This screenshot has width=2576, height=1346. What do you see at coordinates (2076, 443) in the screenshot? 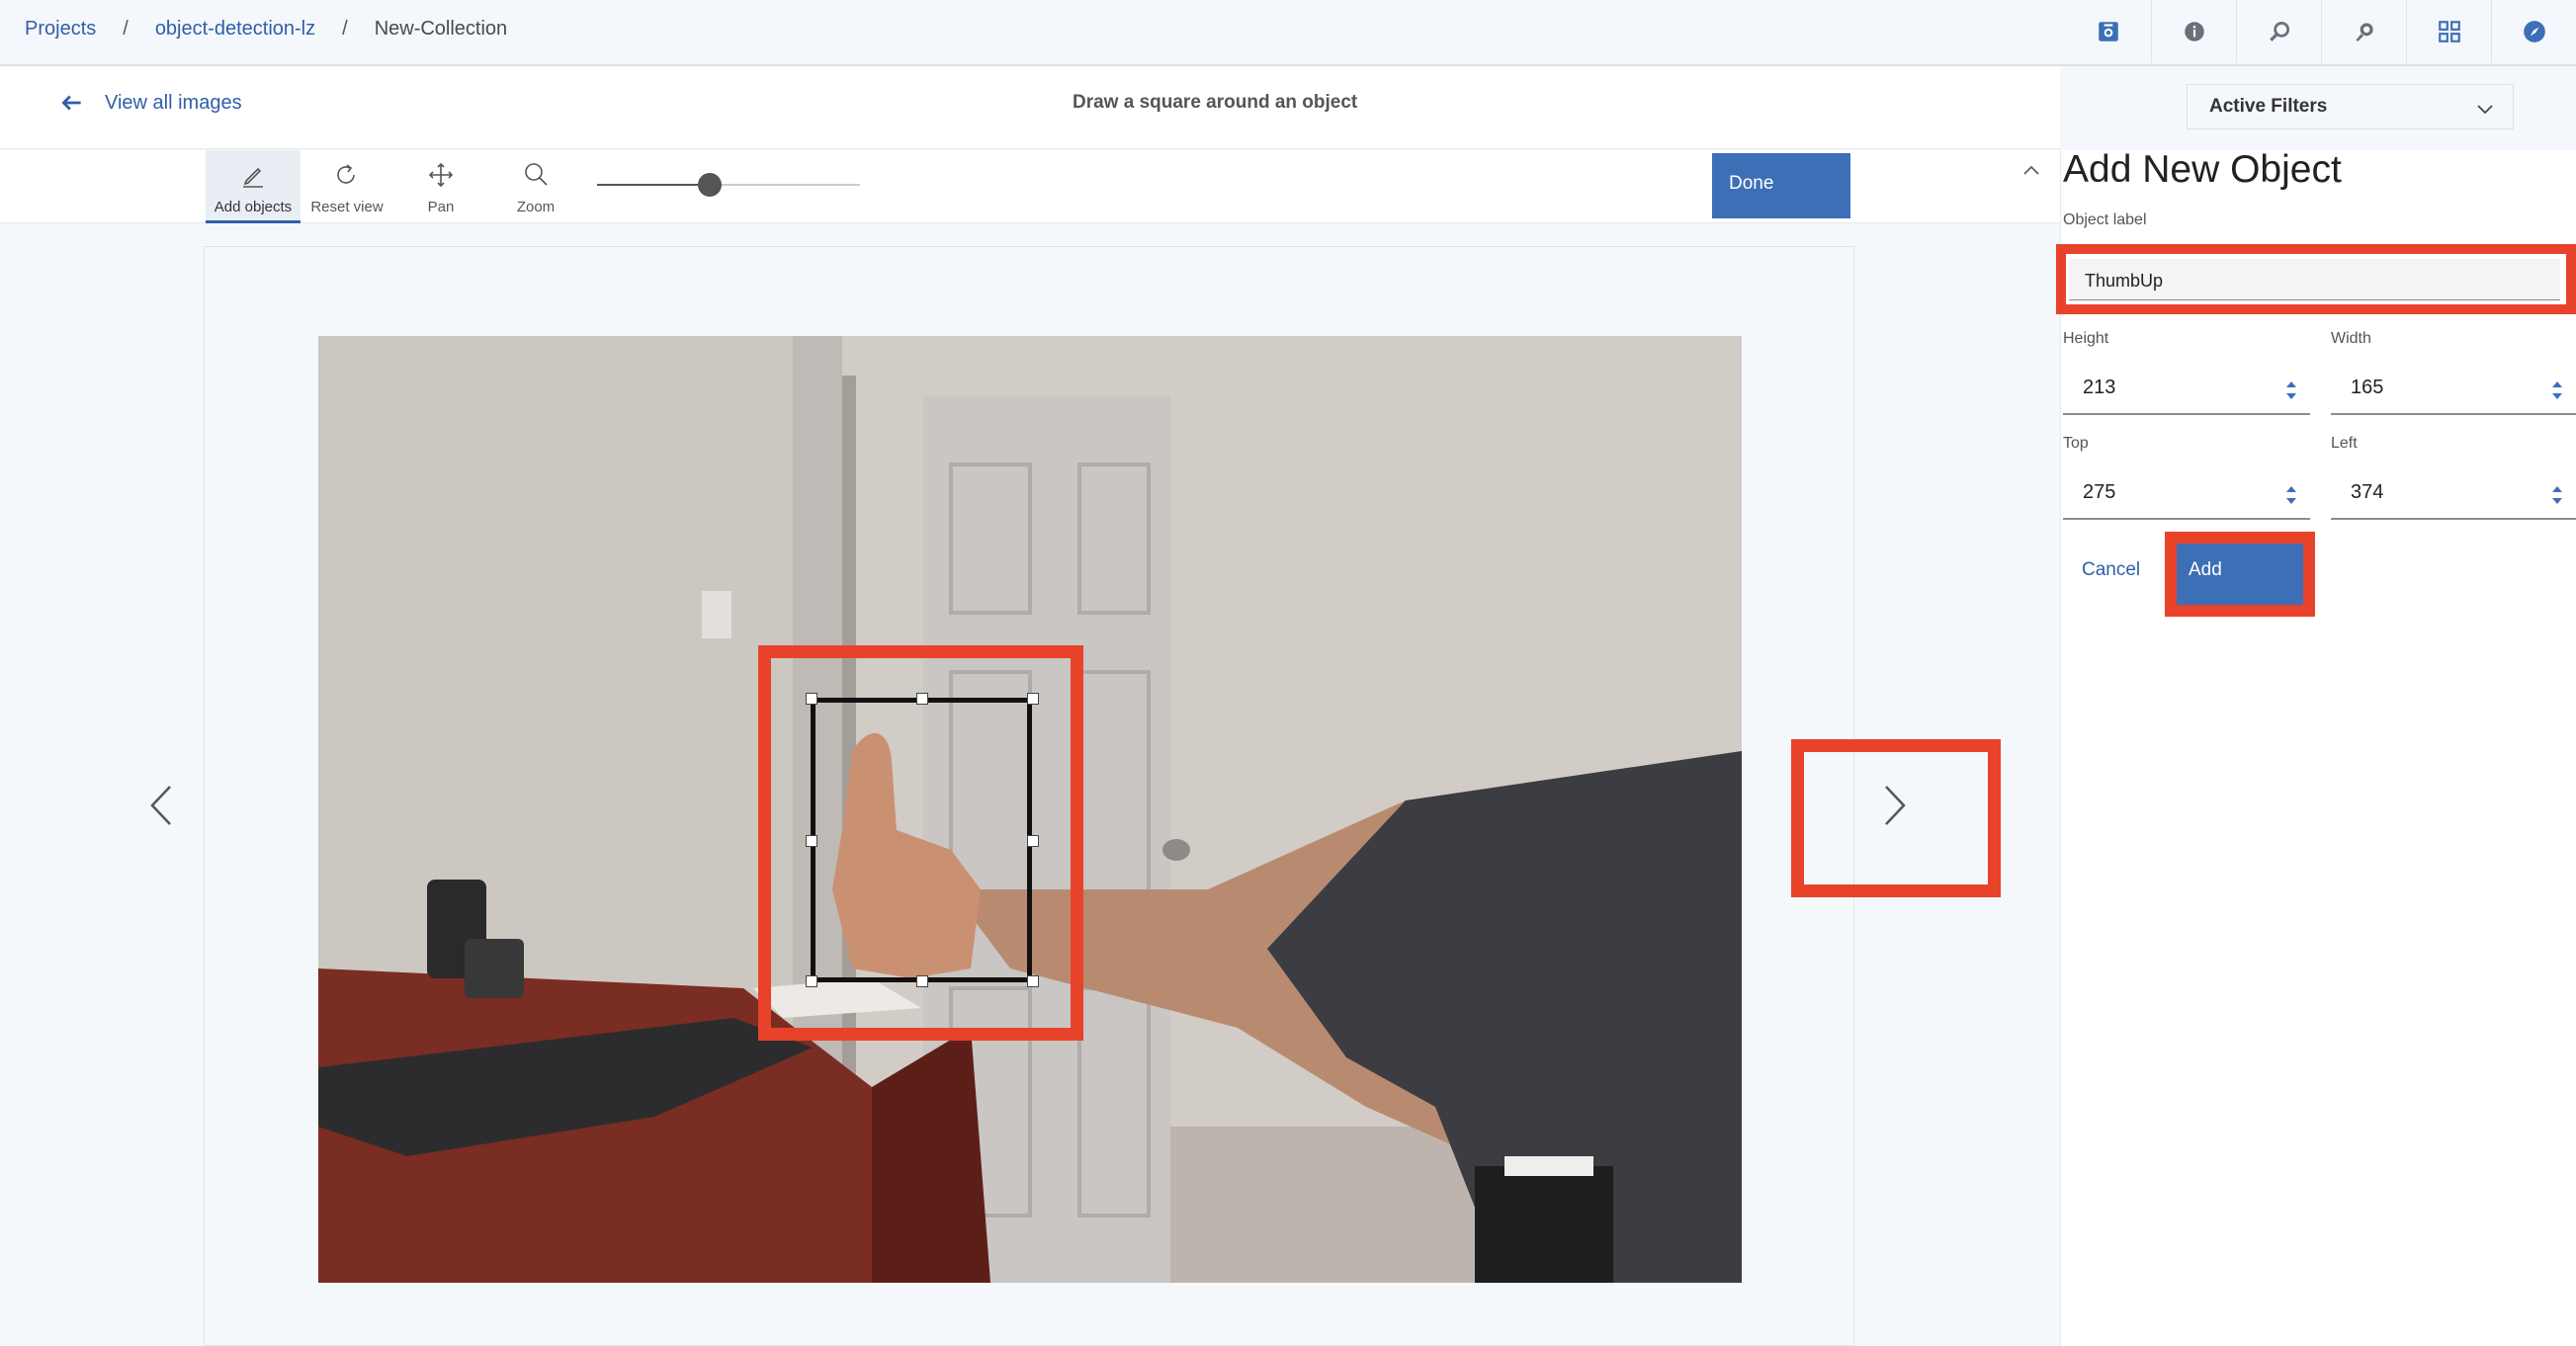
I see `top-label: Top` at bounding box center [2076, 443].